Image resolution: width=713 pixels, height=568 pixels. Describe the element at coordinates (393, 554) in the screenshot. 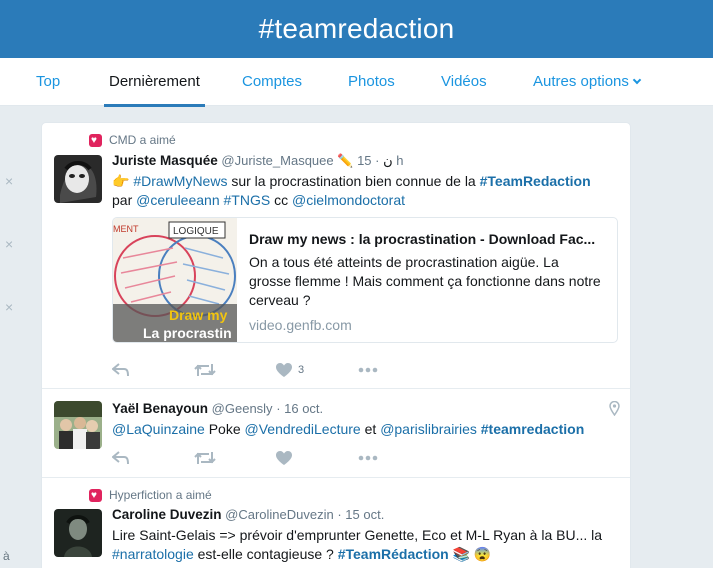

I see `hashtag-link: #TeamRédaction` at that location.